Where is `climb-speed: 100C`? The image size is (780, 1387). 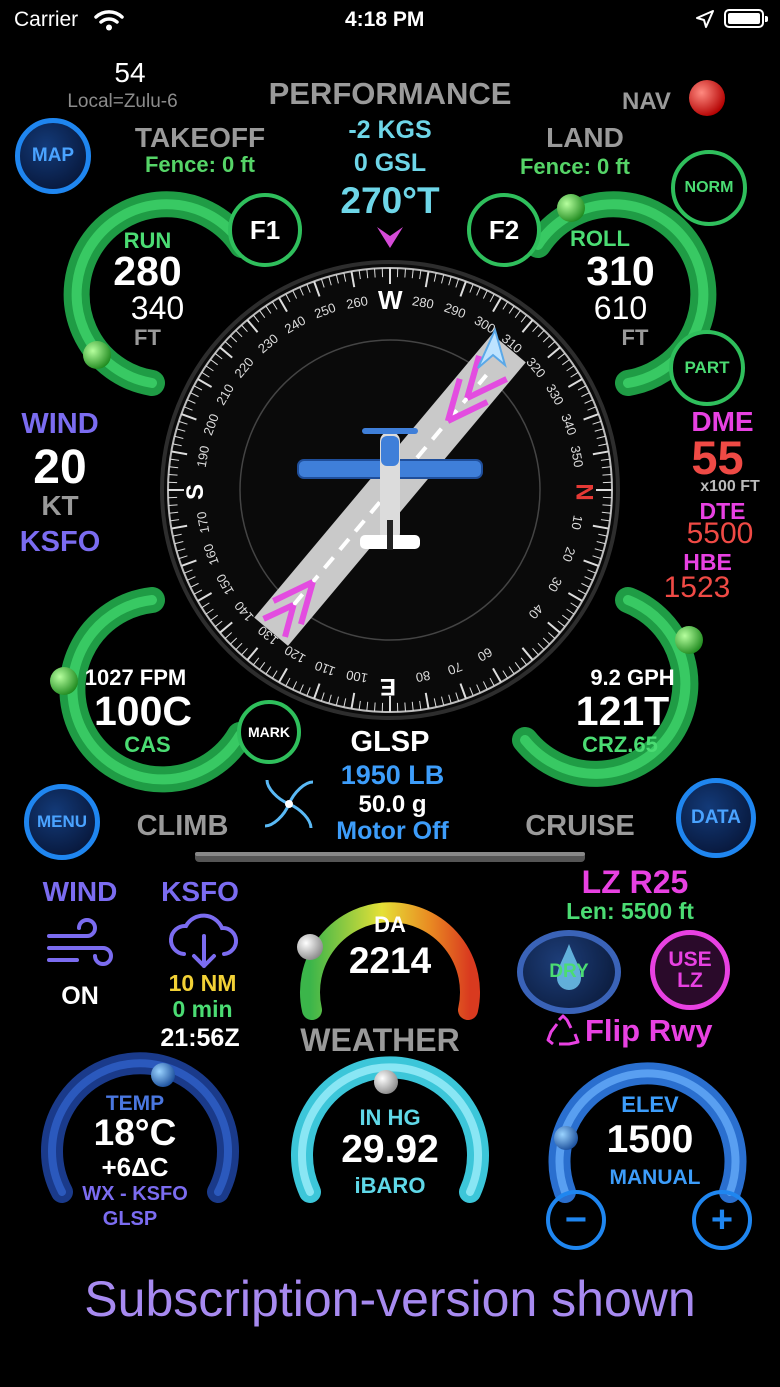 climb-speed: 100C is located at coordinates (143, 711).